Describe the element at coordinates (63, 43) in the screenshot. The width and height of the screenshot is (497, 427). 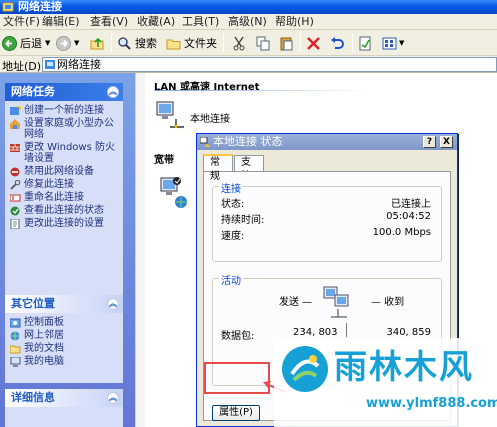
I see `forward-arrow-icon` at that location.